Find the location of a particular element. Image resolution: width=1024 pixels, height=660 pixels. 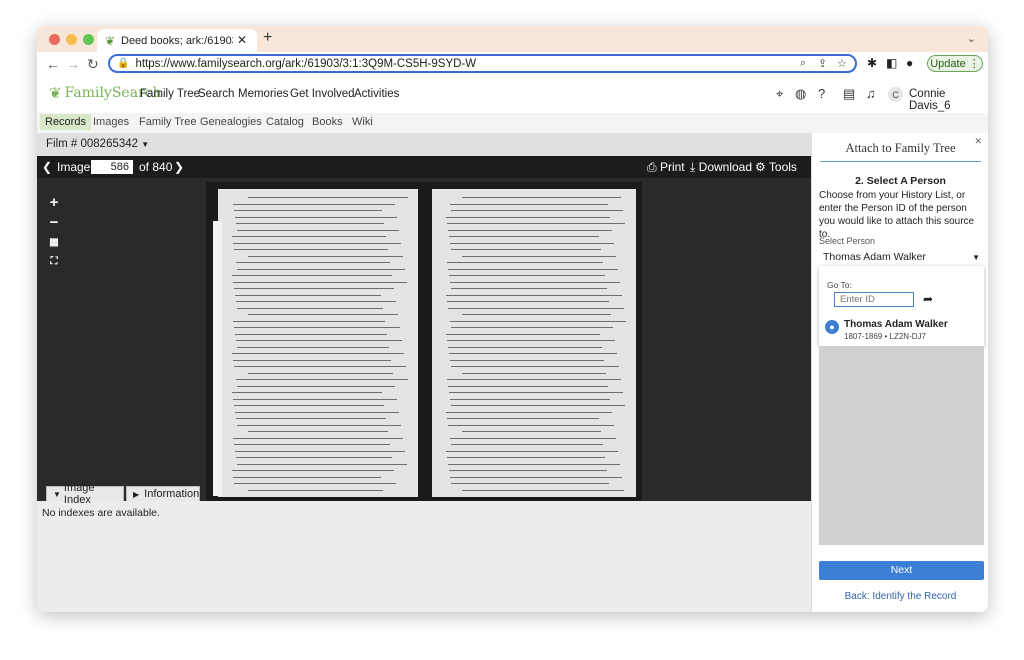

download-button: ⤓ Download is located at coordinates (721, 167).